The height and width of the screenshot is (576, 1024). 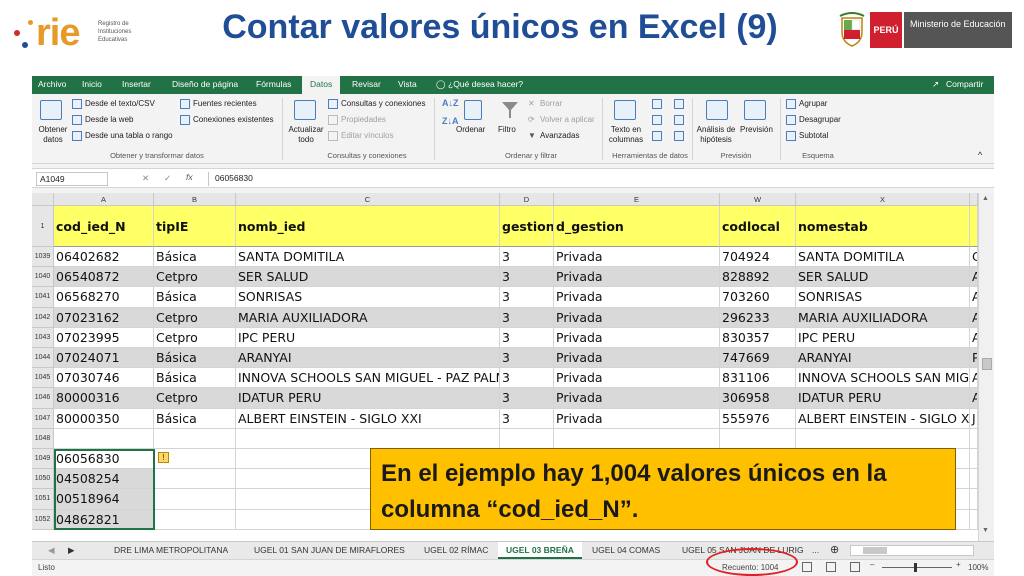 What do you see at coordinates (104, 257) in the screenshot?
I see `table-cell: 06402682` at bounding box center [104, 257].